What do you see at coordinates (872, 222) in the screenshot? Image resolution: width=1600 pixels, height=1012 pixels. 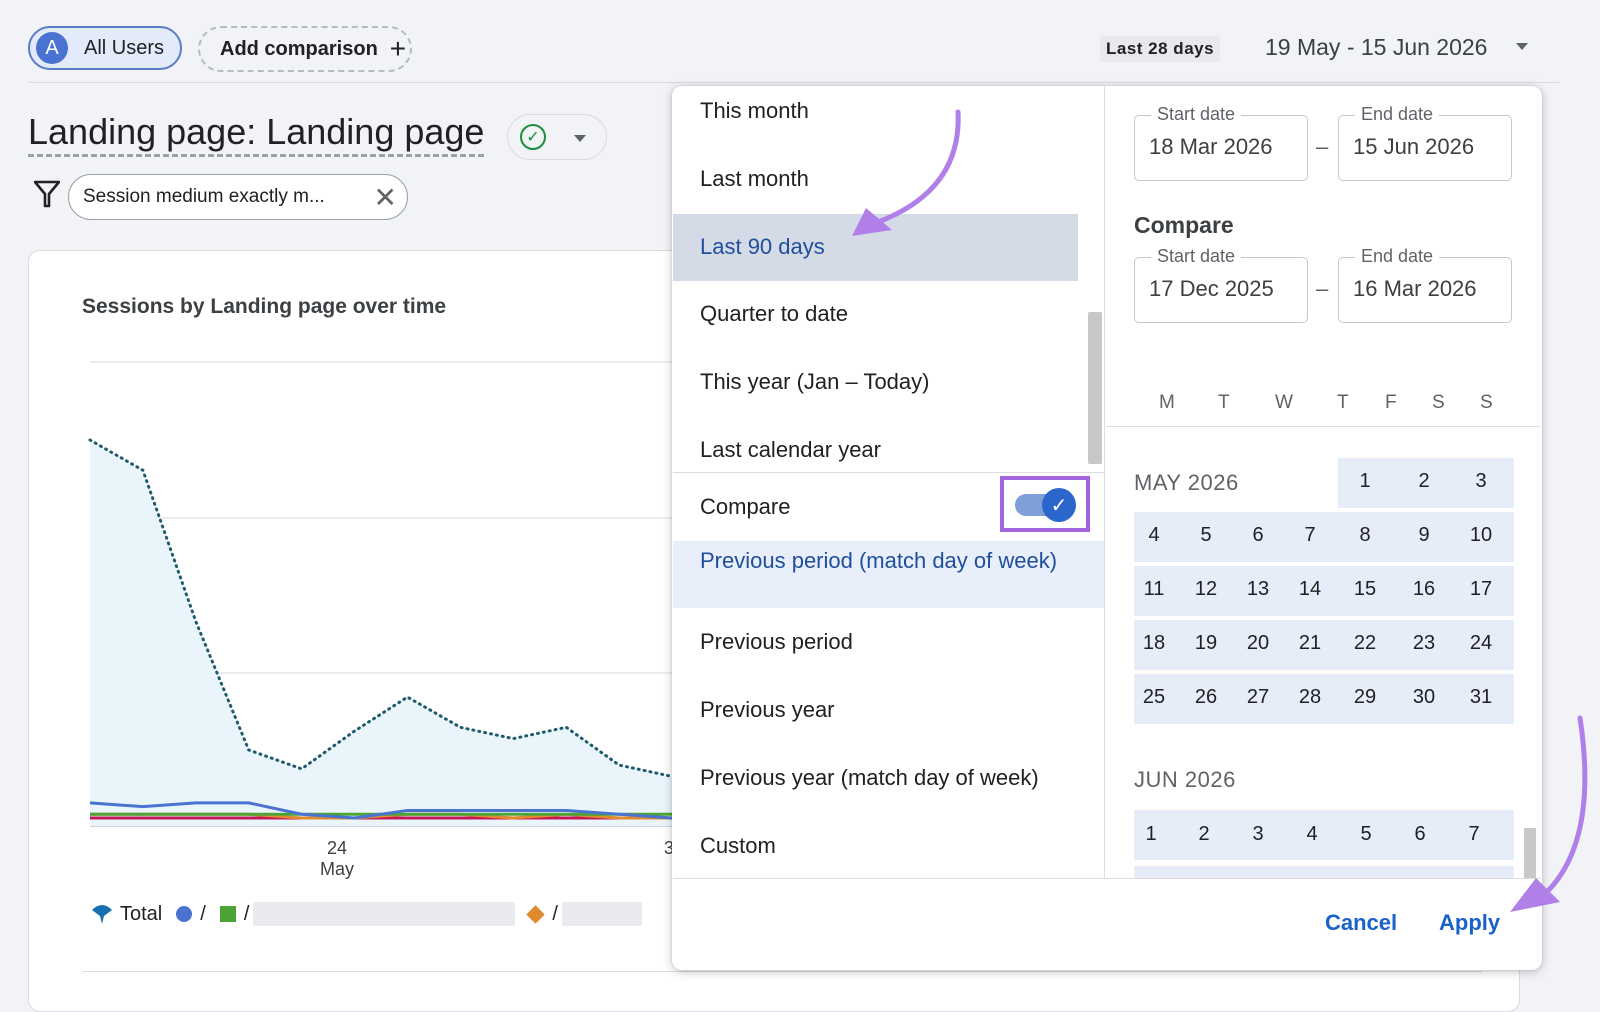 I see `arrow-head-icon` at bounding box center [872, 222].